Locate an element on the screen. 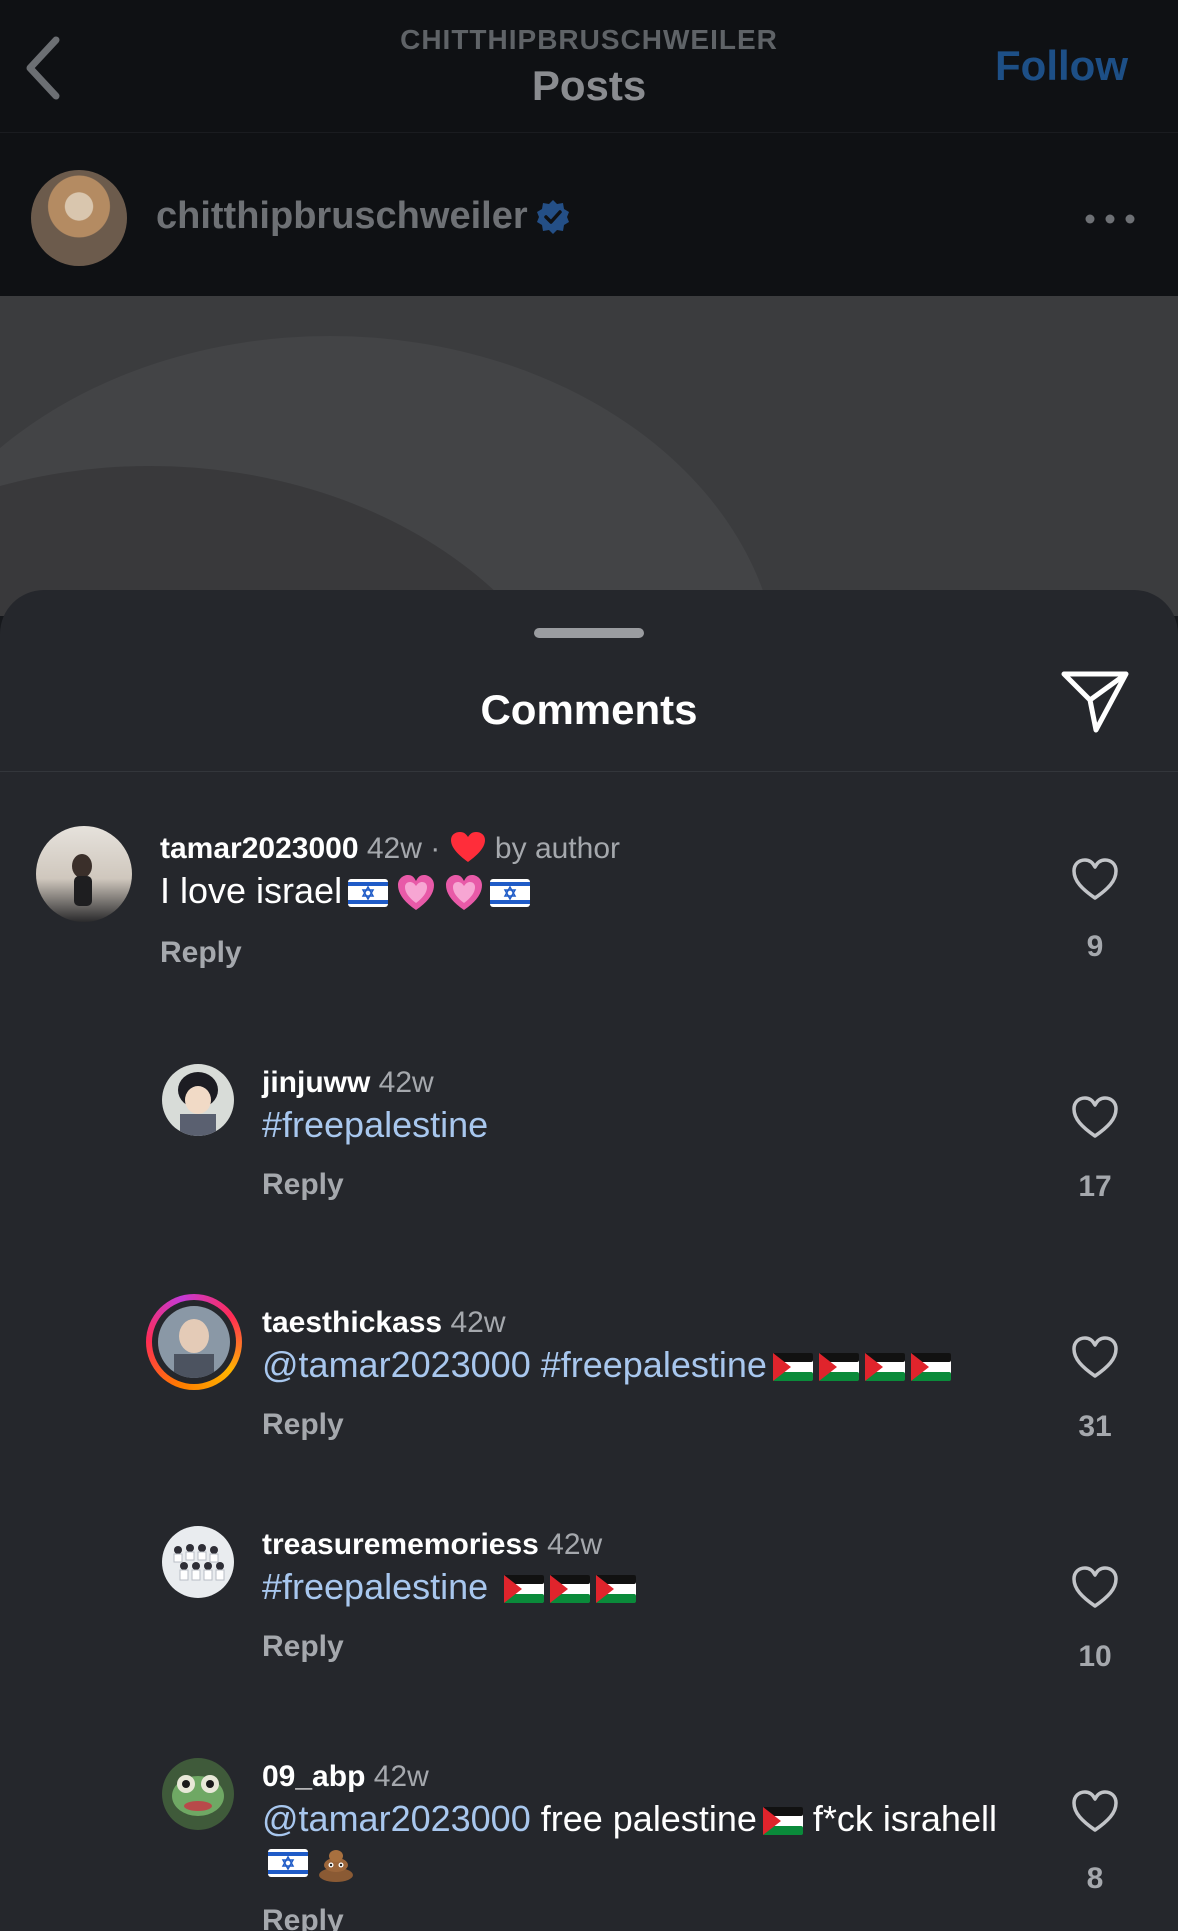 Image resolution: width=1178 pixels, height=1931 pixels. story-ring is located at coordinates (194, 1342).